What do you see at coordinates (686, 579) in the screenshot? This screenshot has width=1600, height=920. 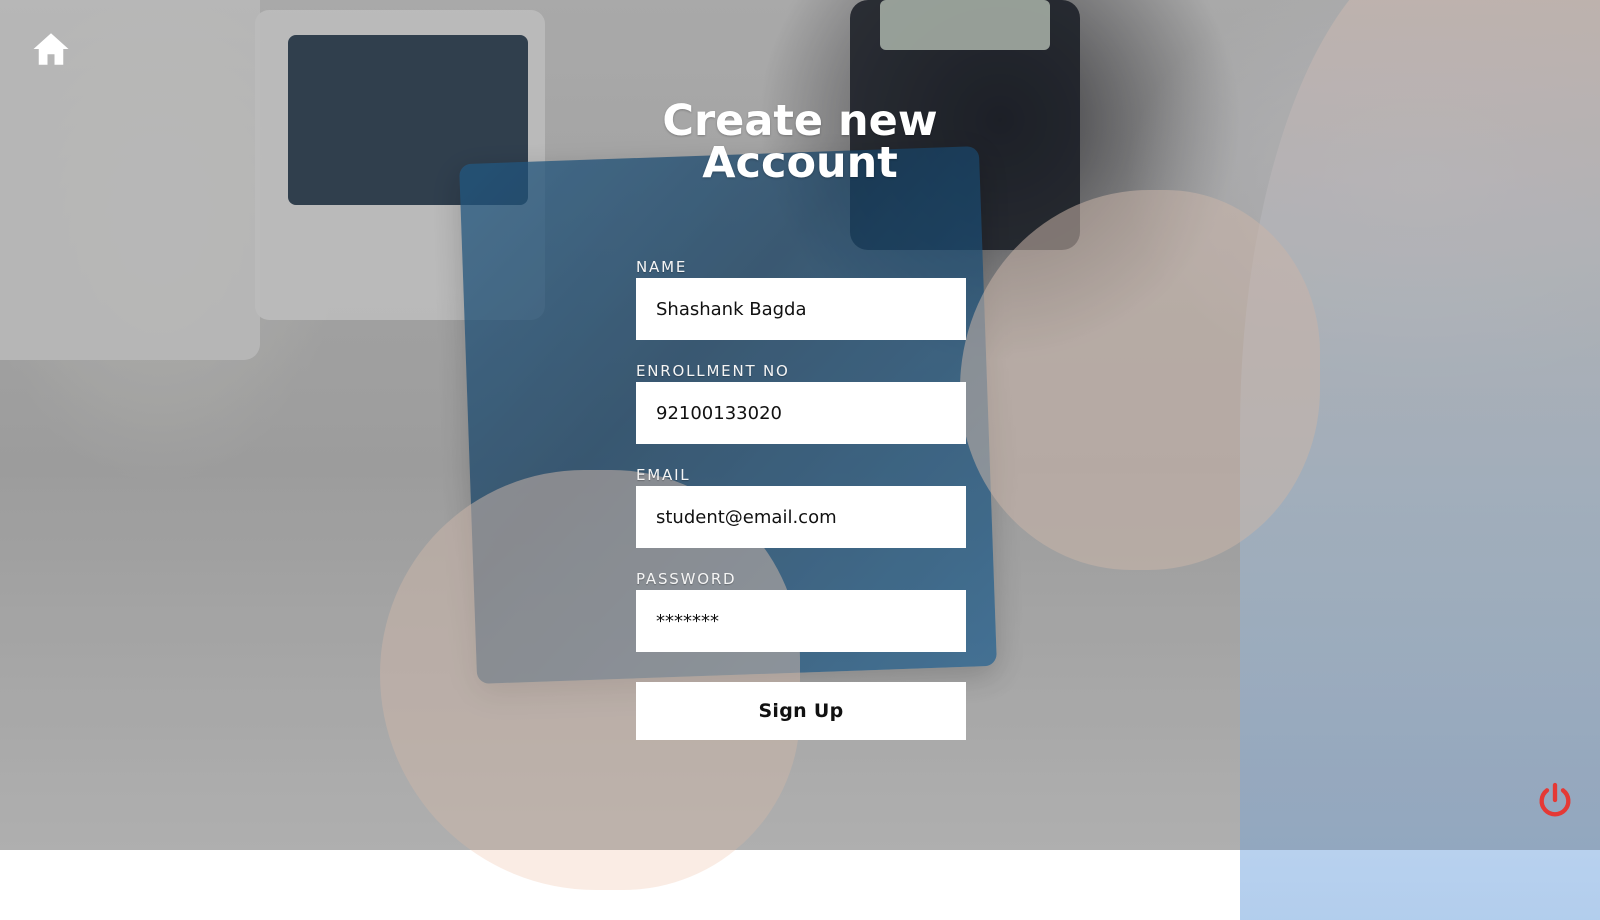 I see `password-label: PASSWORD` at bounding box center [686, 579].